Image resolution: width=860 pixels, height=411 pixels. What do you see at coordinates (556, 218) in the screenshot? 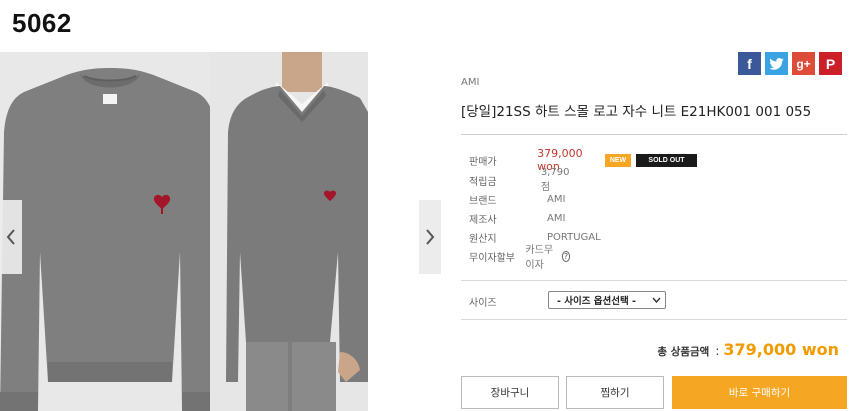
I see `maker-value: AMI` at bounding box center [556, 218].